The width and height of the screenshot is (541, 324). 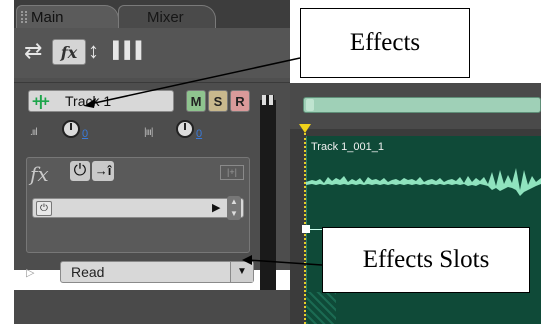 What do you see at coordinates (47, 17) in the screenshot?
I see `tab-main-label: Main` at bounding box center [47, 17].